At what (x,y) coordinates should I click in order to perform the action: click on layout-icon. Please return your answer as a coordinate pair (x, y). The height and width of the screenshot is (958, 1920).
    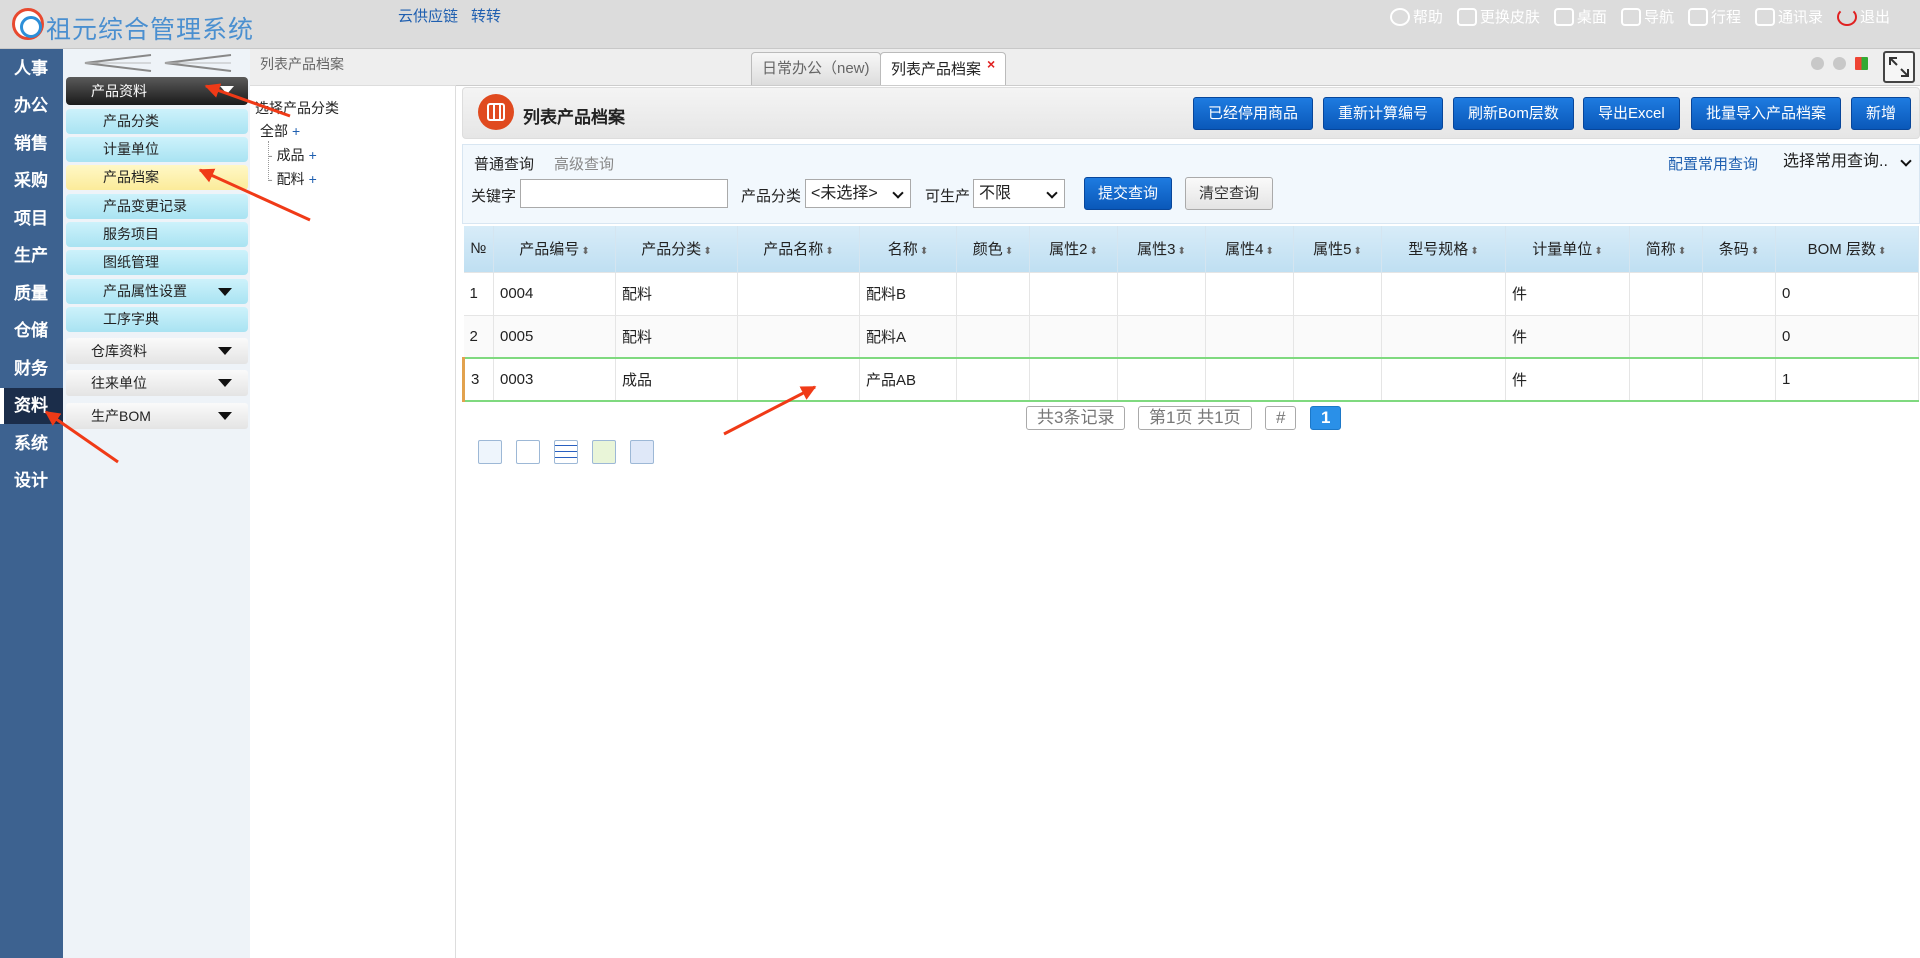
    Looking at the image, I should click on (490, 452).